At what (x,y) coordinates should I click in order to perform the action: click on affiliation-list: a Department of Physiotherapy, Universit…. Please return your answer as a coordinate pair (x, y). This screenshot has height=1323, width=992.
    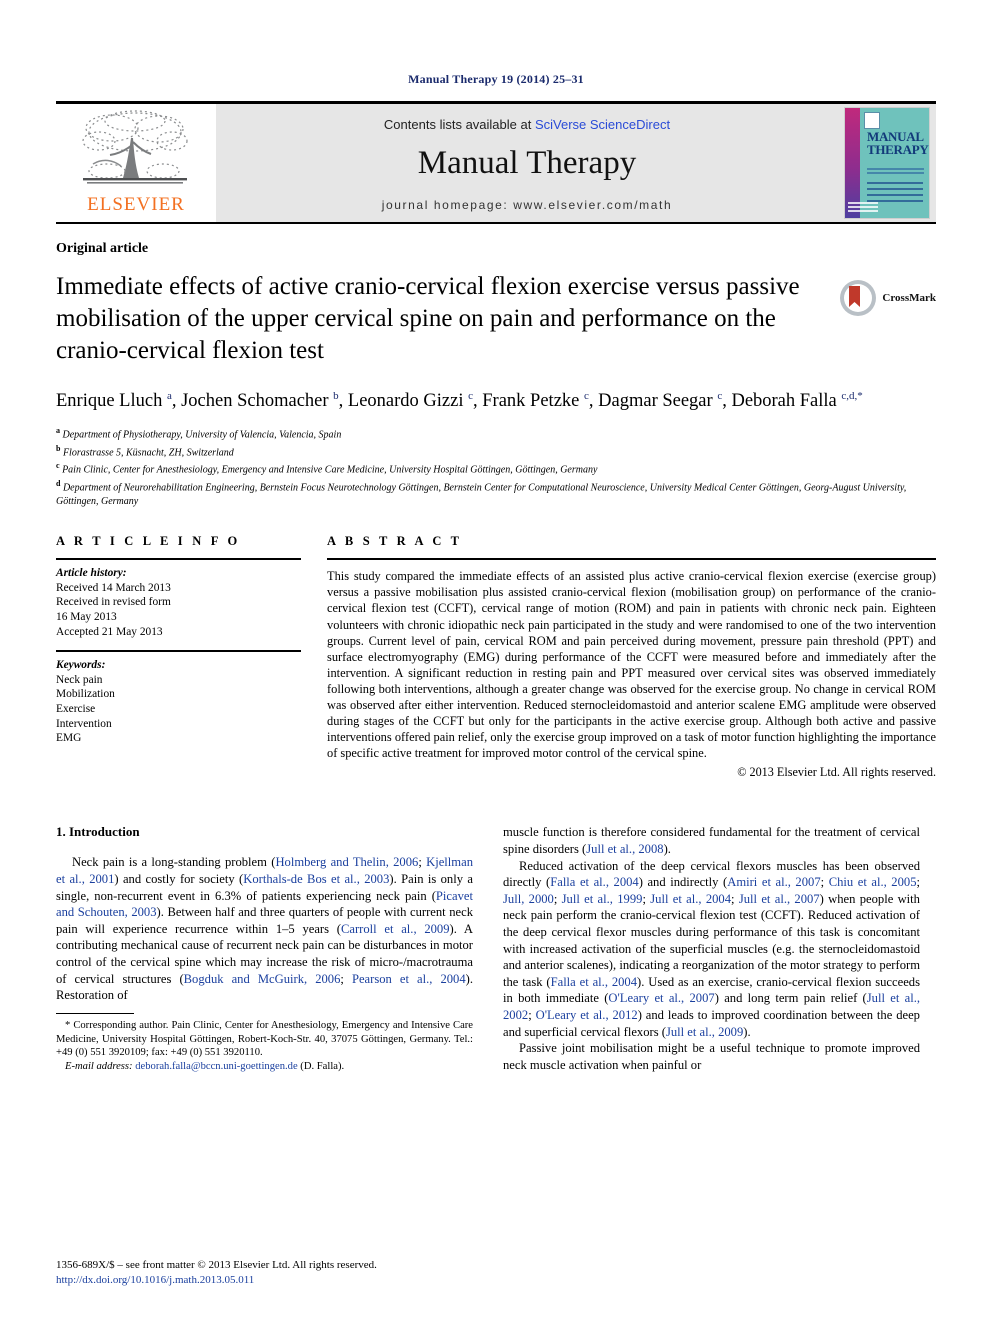
    Looking at the image, I should click on (496, 466).